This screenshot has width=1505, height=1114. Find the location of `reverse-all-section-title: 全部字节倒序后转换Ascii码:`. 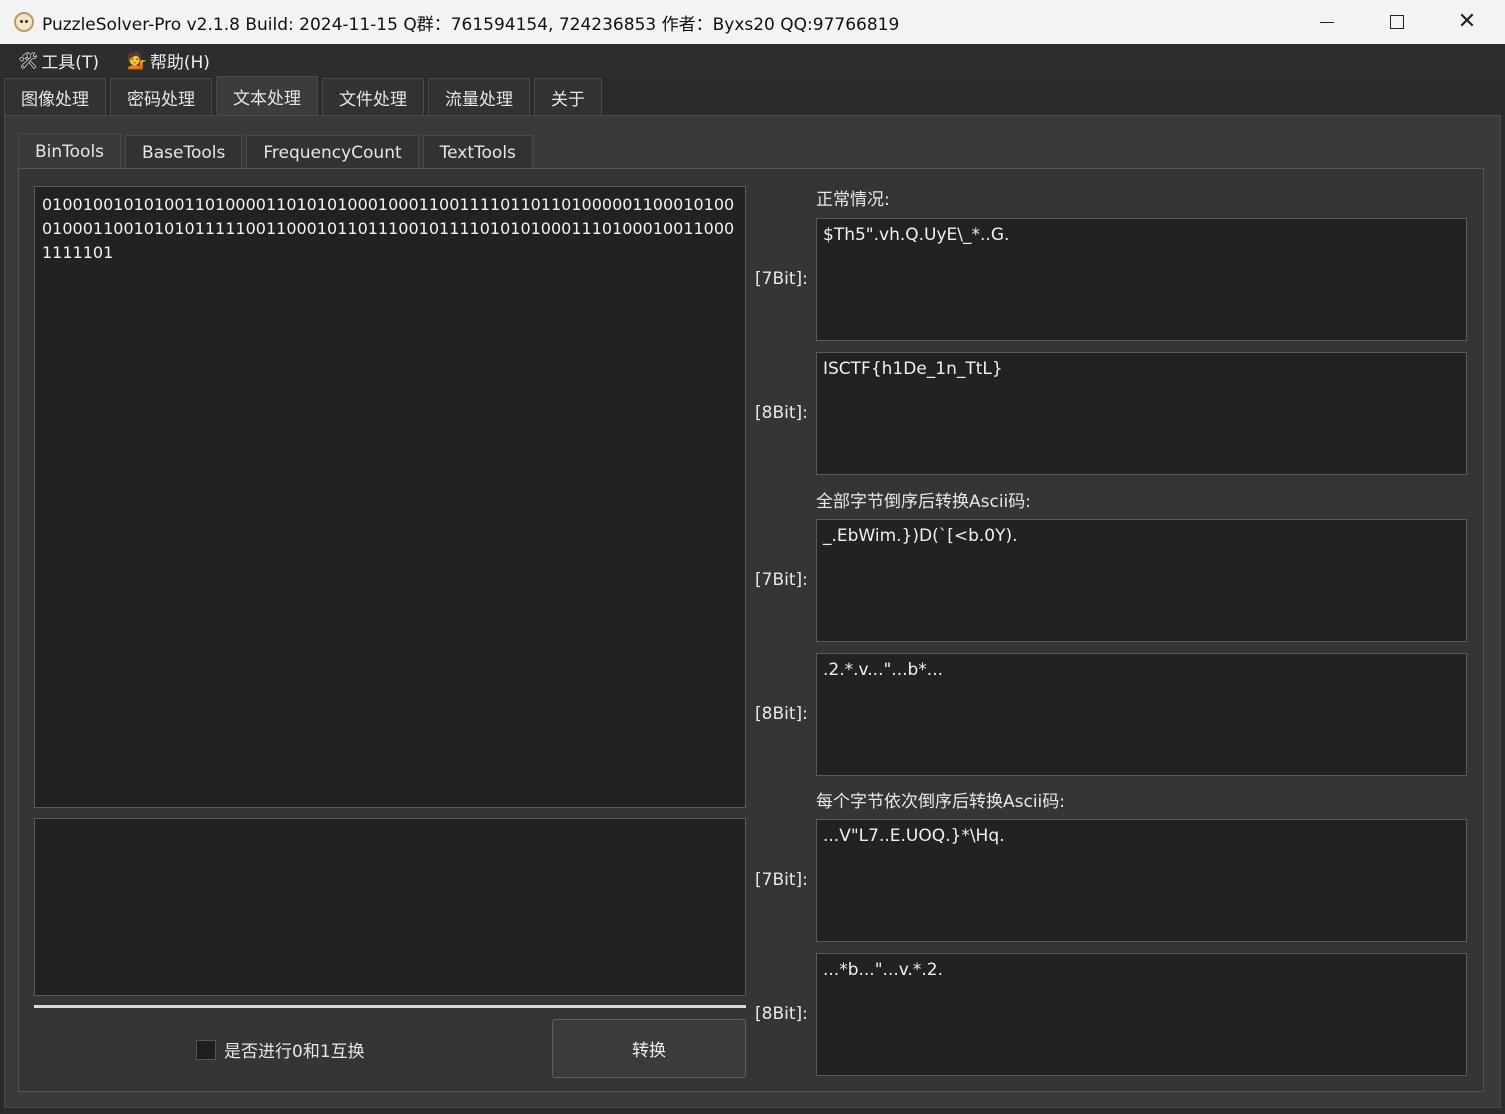

reverse-all-section-title: 全部字节倒序后转换Ascii码: is located at coordinates (924, 502).